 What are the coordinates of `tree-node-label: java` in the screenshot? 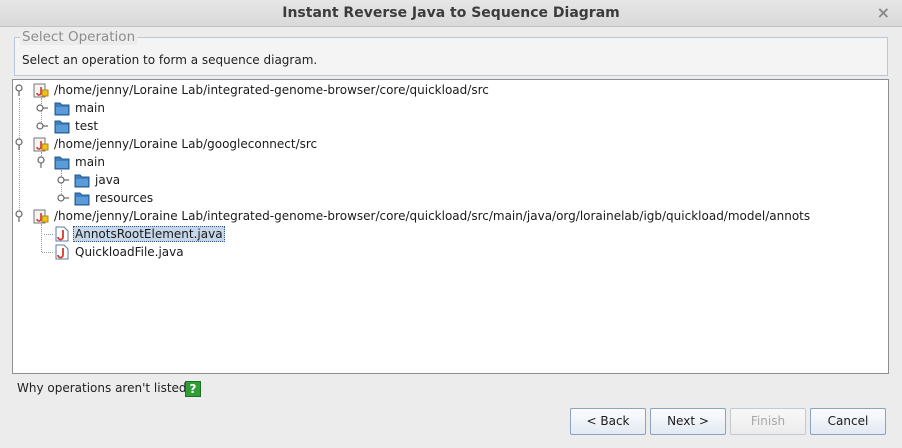 It's located at (108, 180).